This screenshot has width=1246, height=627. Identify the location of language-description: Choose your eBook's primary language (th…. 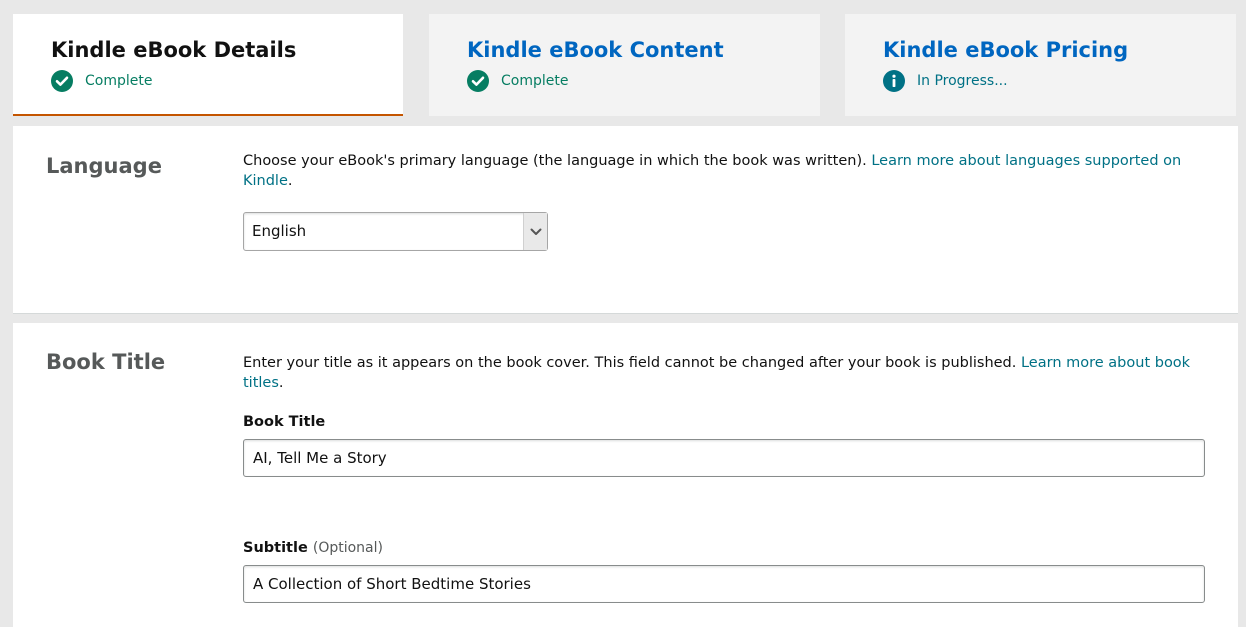
(725, 171).